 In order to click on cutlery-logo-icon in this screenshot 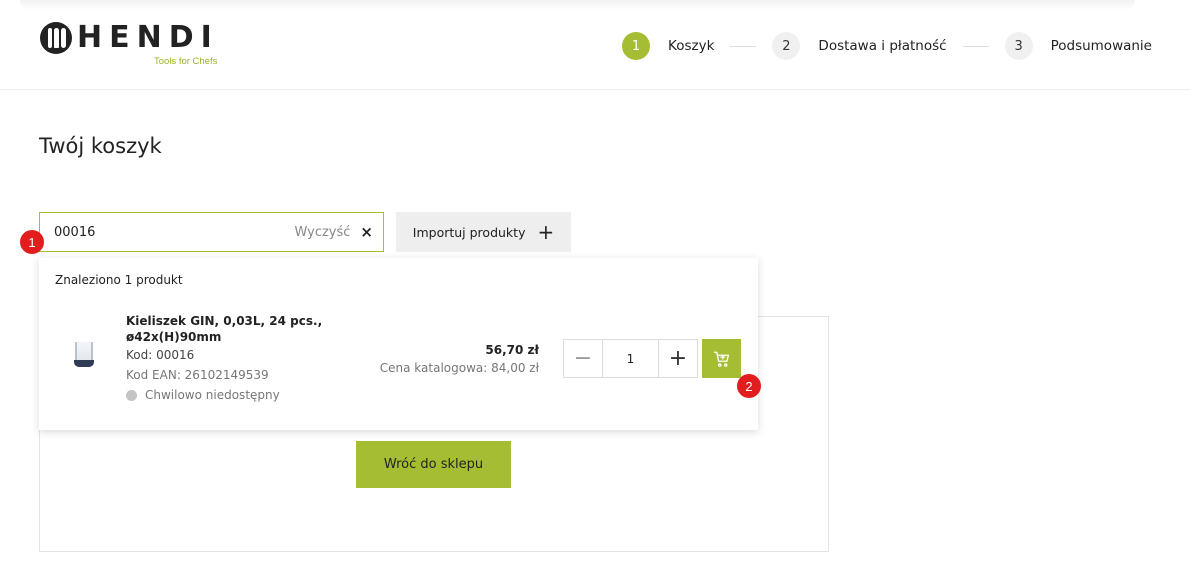, I will do `click(56, 38)`.